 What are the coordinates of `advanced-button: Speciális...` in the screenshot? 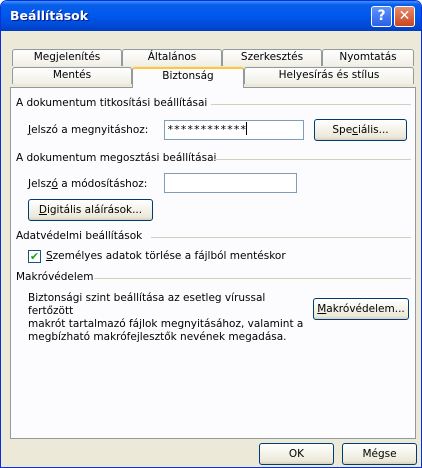 It's located at (360, 130).